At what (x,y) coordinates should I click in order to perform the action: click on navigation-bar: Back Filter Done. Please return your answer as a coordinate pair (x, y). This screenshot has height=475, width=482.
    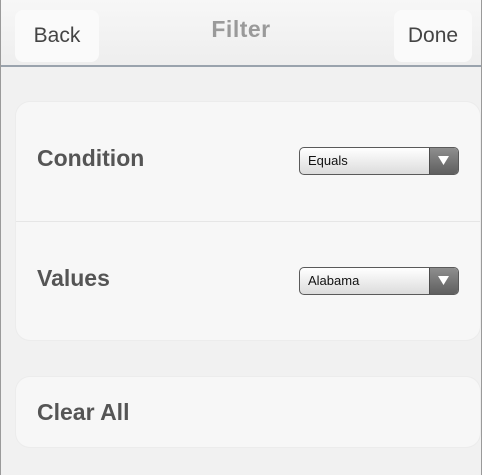
    Looking at the image, I should click on (241, 33).